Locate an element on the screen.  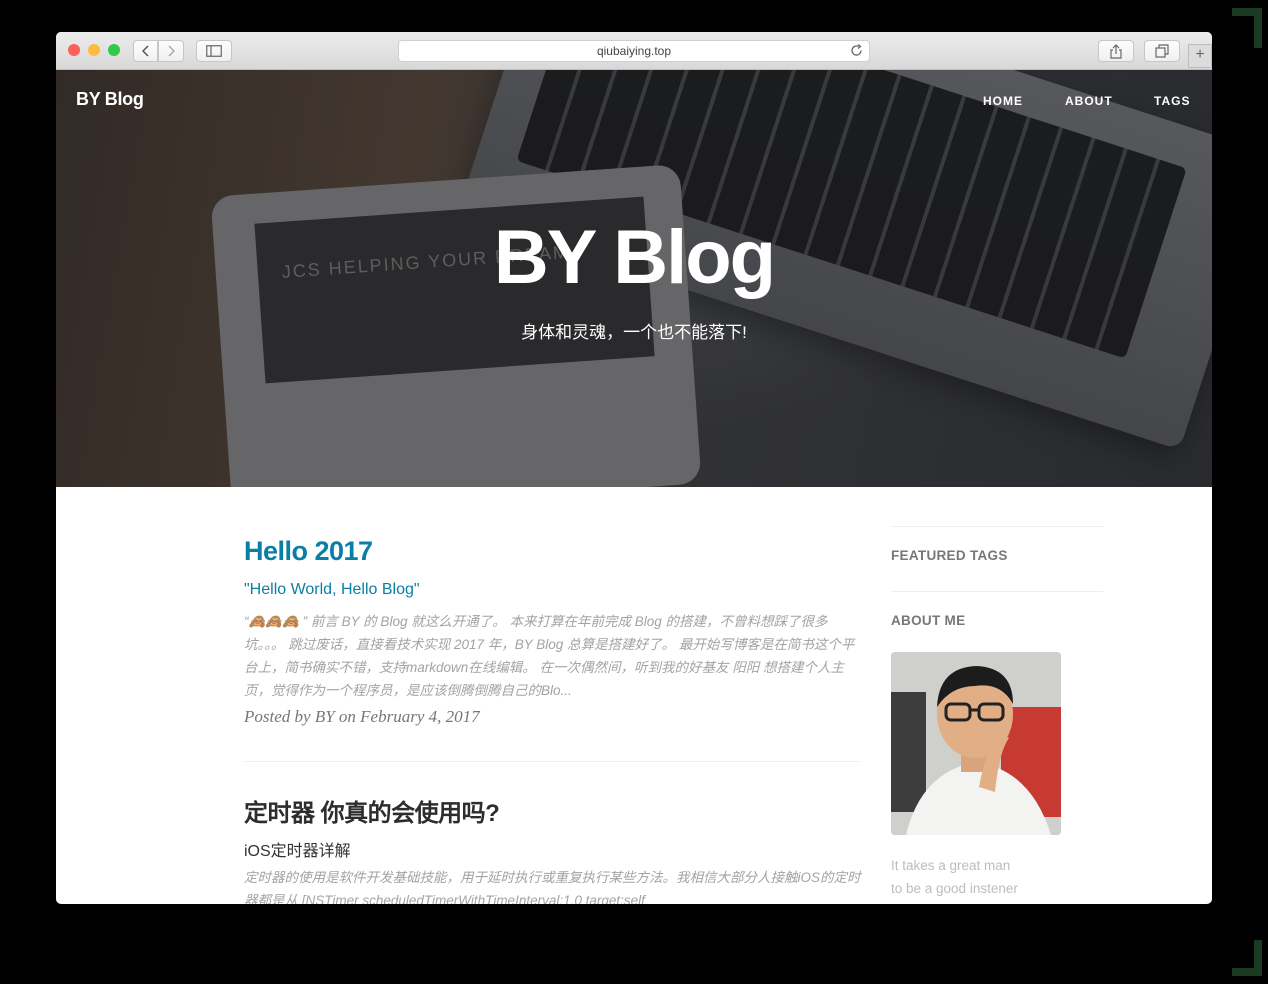
close-window-button is located at coordinates (74, 50).